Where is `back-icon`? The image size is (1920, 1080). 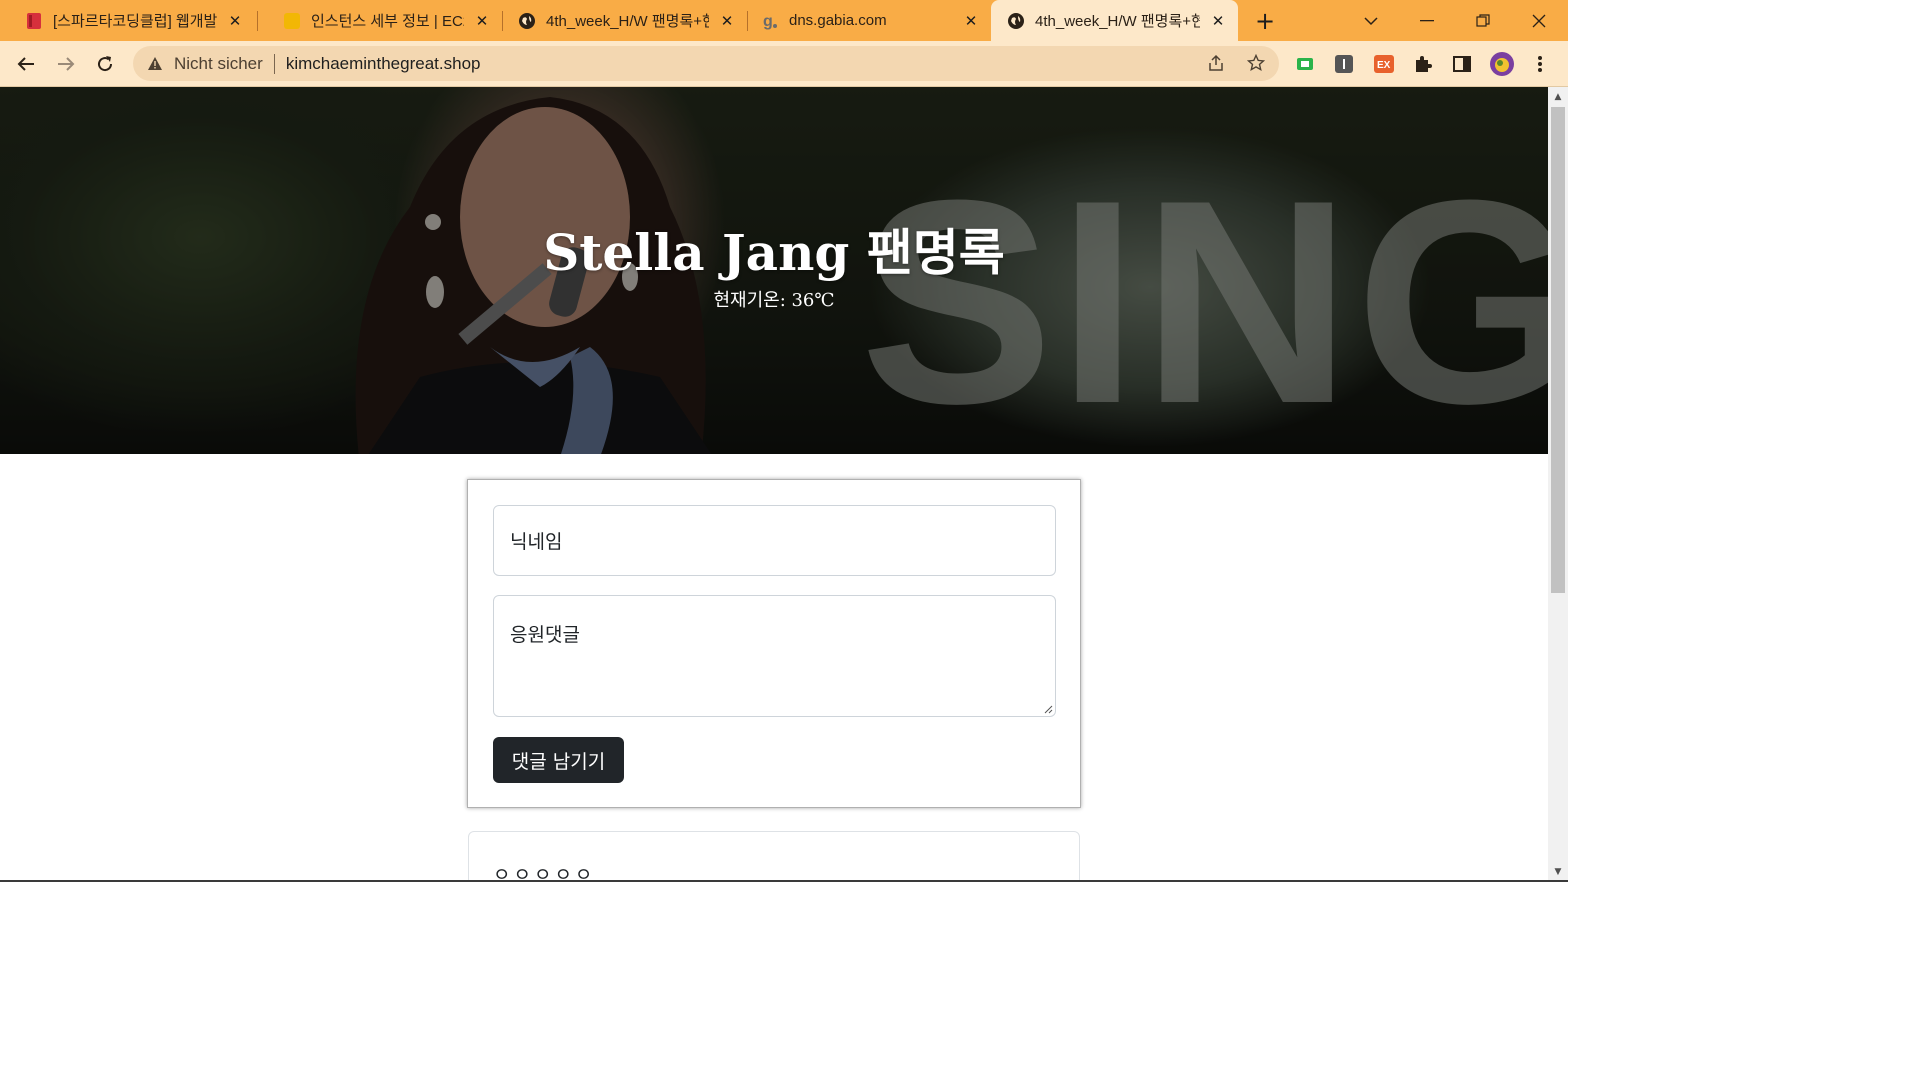 back-icon is located at coordinates (26, 64).